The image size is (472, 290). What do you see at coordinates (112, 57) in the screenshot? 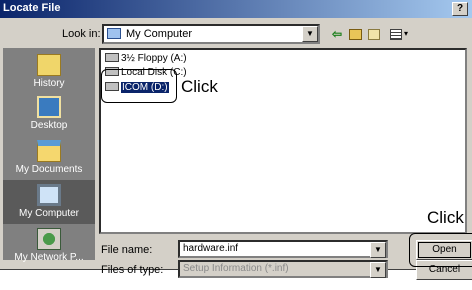
I see `floppy-drive-icon` at bounding box center [112, 57].